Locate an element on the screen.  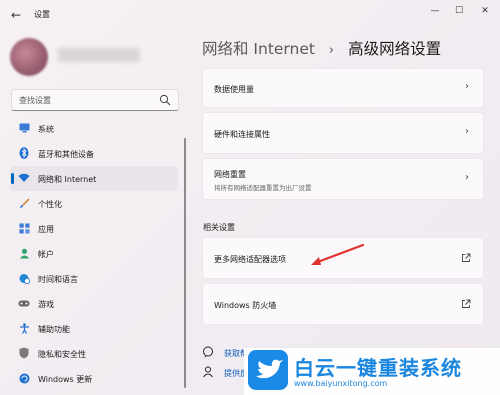
hardware-properties-card: 硬件和连接属性 › is located at coordinates (343, 133).